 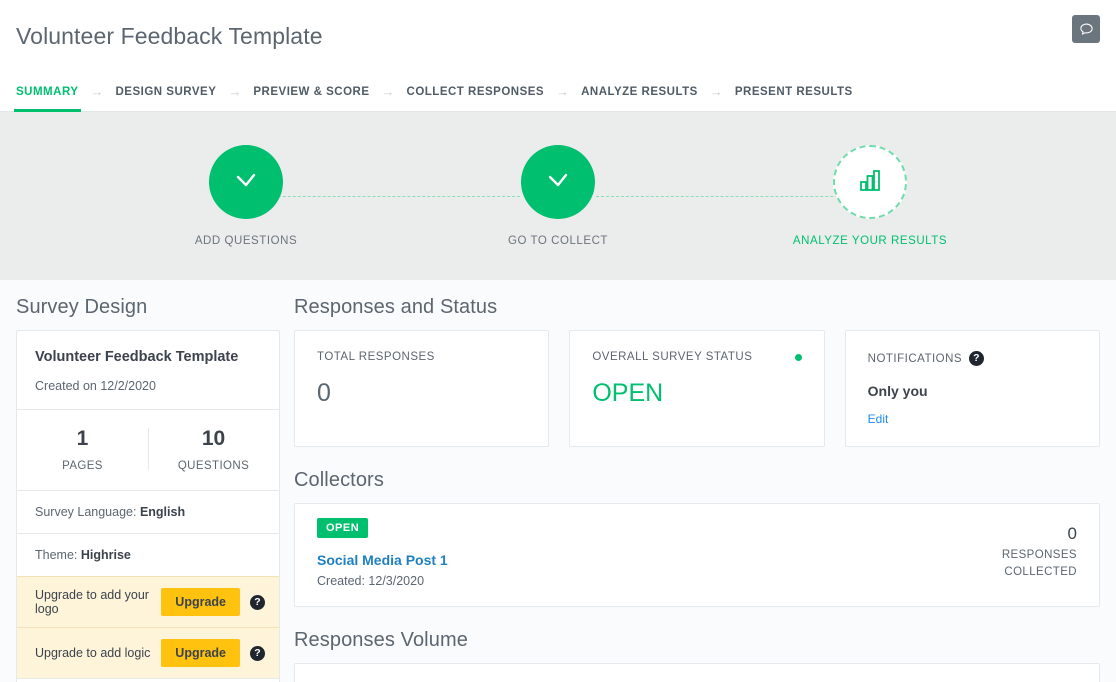 I want to click on collector-response-count: 0 RESPONSES COLLECTED, so click(x=1039, y=550).